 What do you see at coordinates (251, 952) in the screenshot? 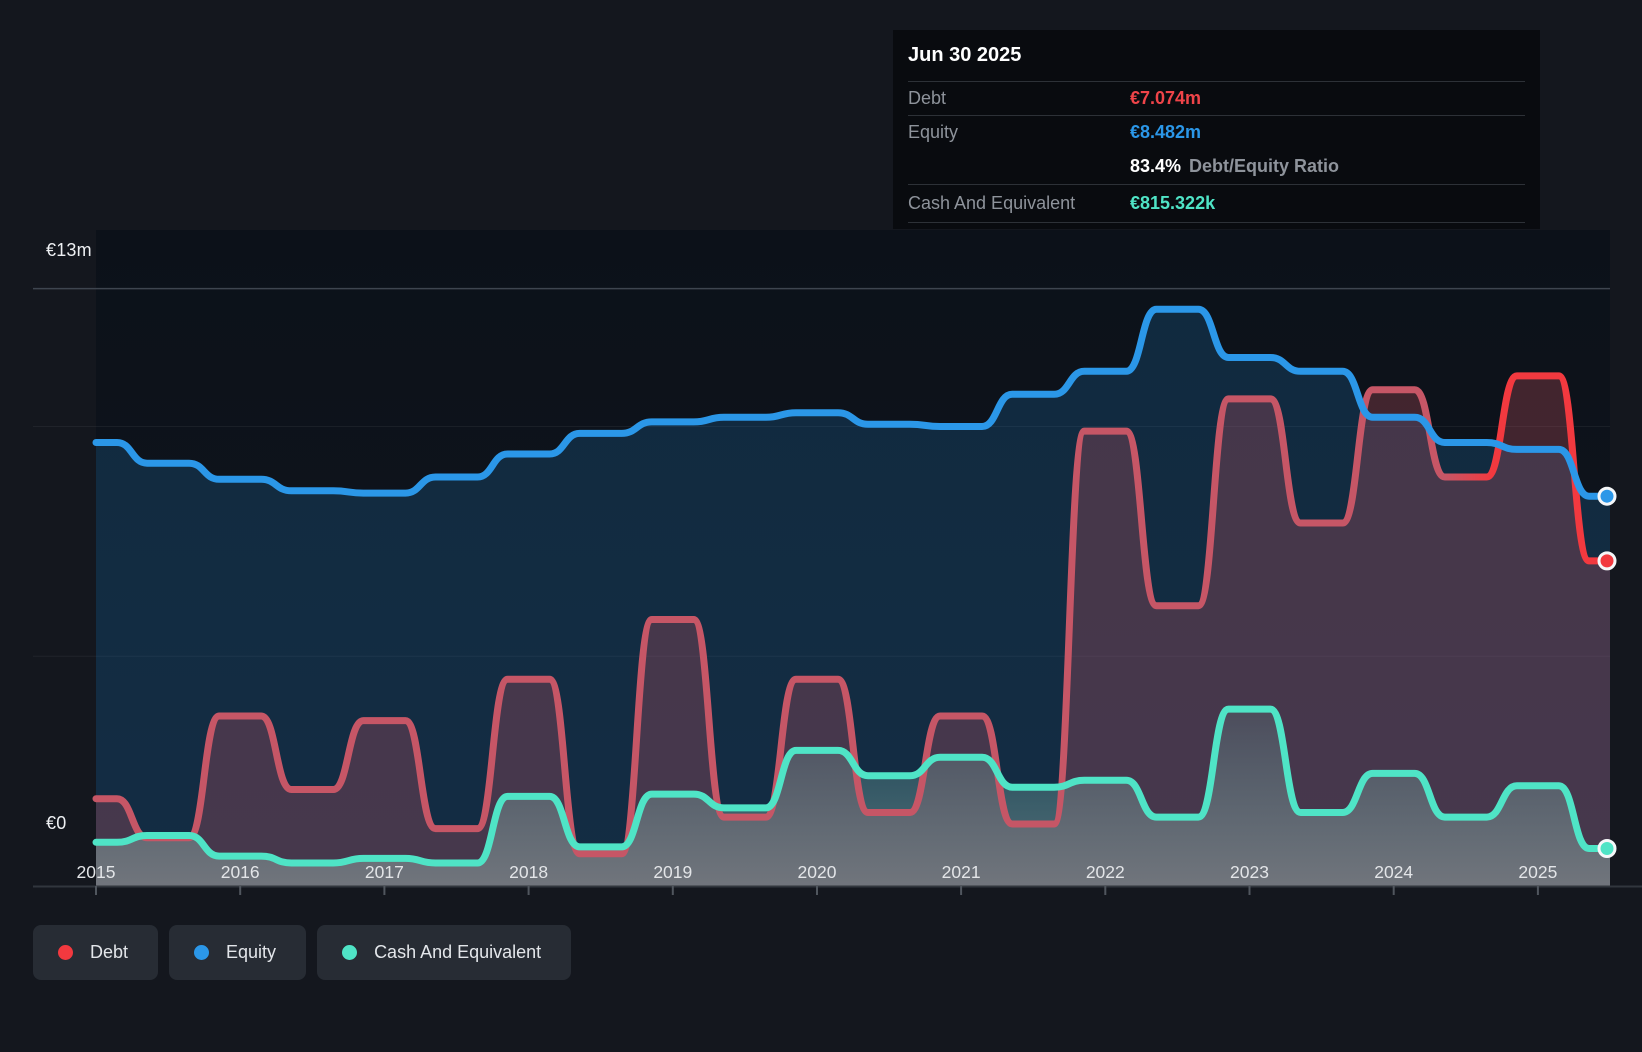
I see `legend-equity-label: Equity` at bounding box center [251, 952].